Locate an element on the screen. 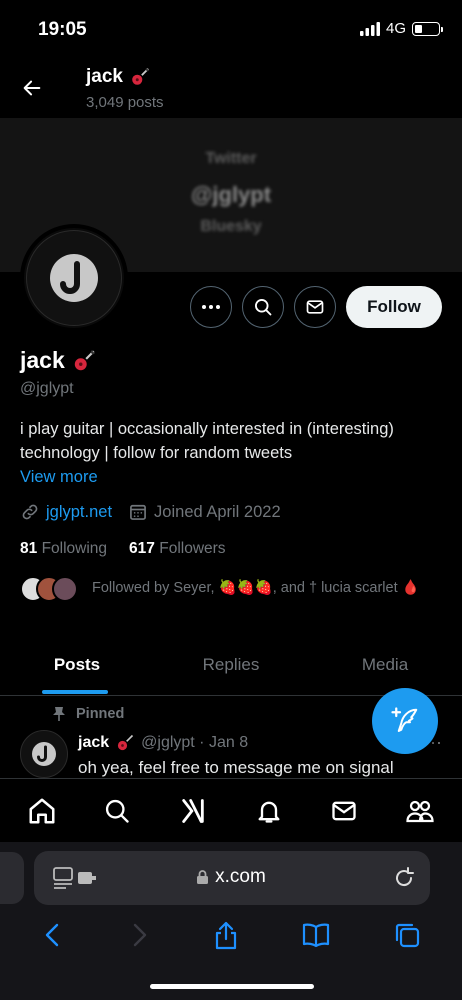 This screenshot has width=462, height=1000. back-icon is located at coordinates (53, 935).